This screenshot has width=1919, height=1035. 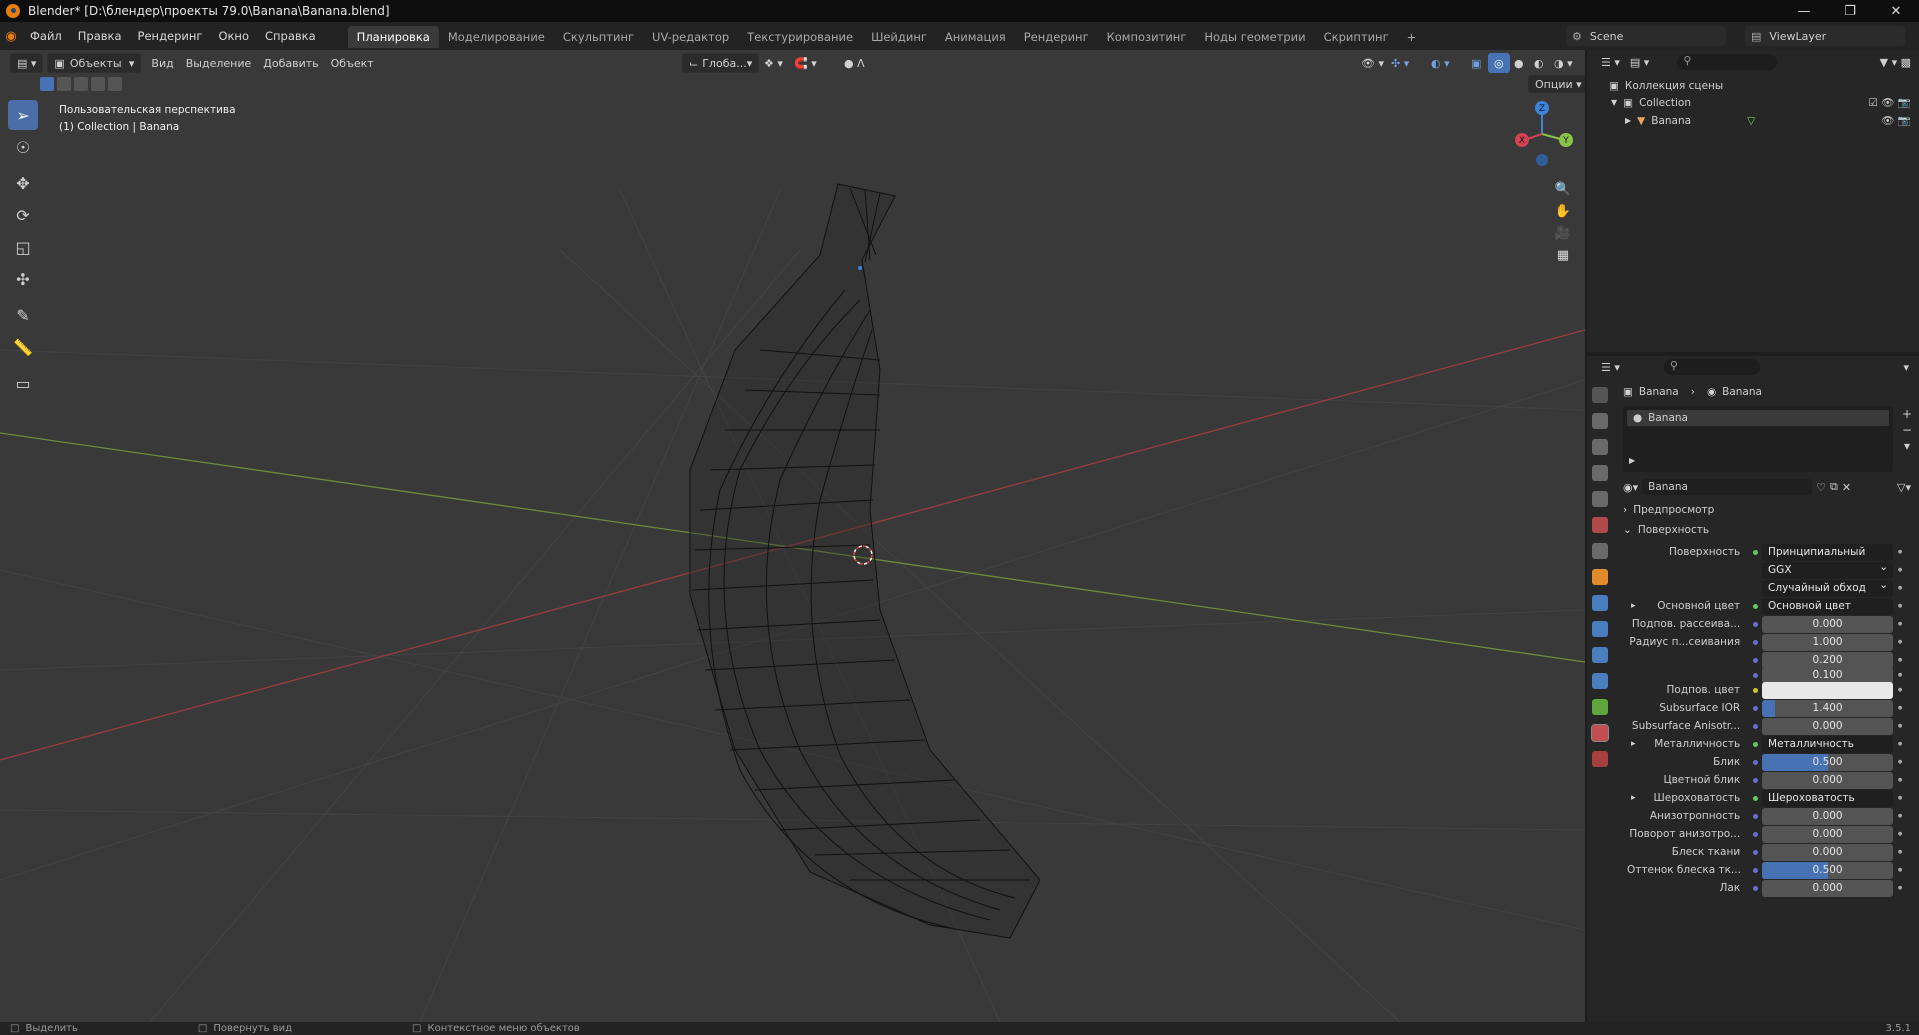 I want to click on select-invert-icon, so click(x=98, y=84).